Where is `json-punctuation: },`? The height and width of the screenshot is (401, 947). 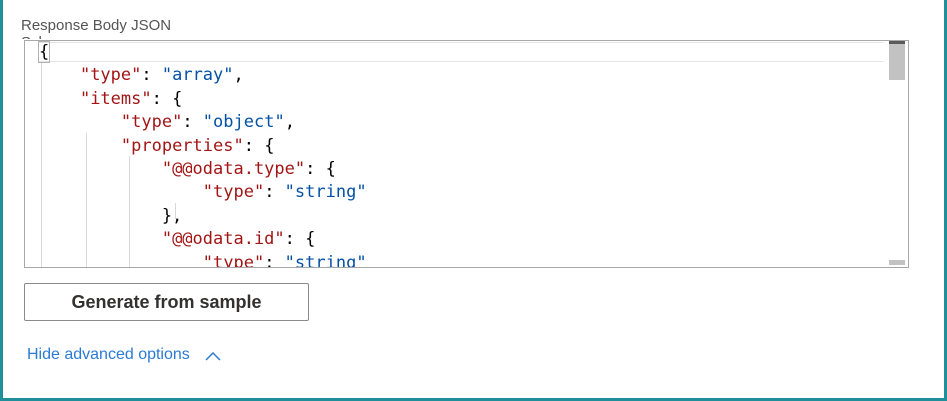
json-punctuation: }, is located at coordinates (111, 215).